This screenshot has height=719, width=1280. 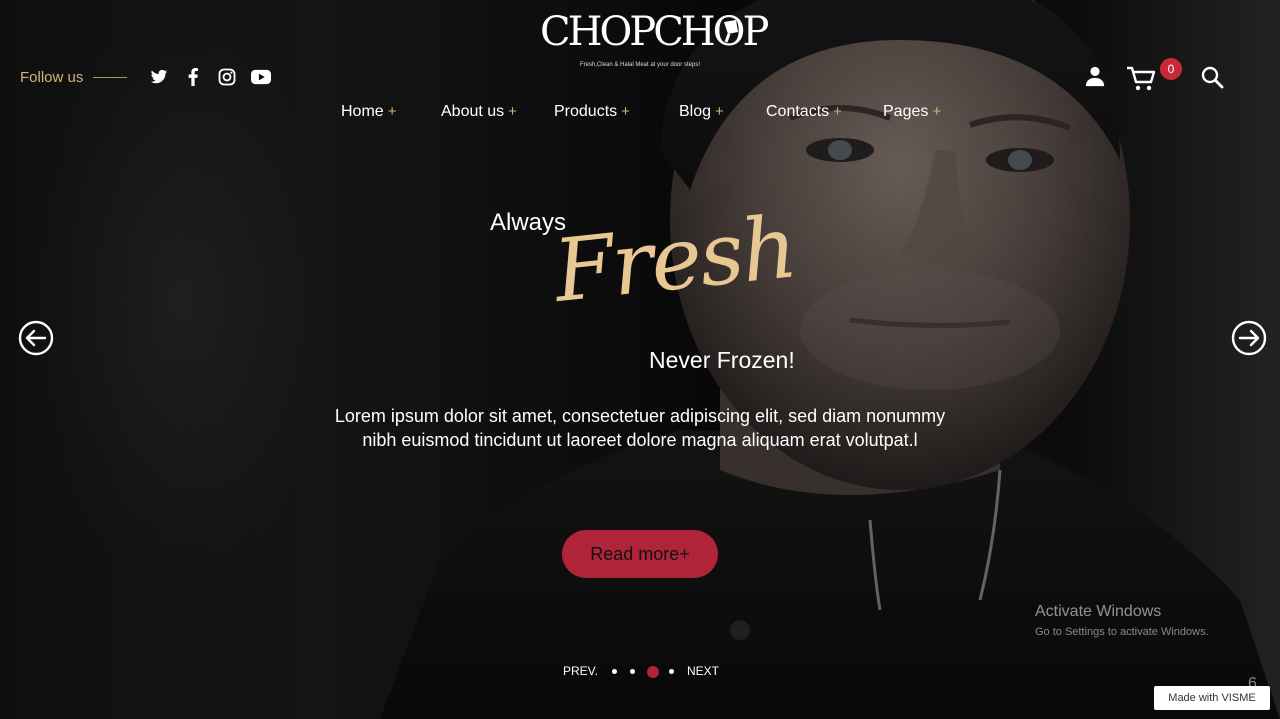 What do you see at coordinates (695, 111) in the screenshot?
I see `nav-label: Blog` at bounding box center [695, 111].